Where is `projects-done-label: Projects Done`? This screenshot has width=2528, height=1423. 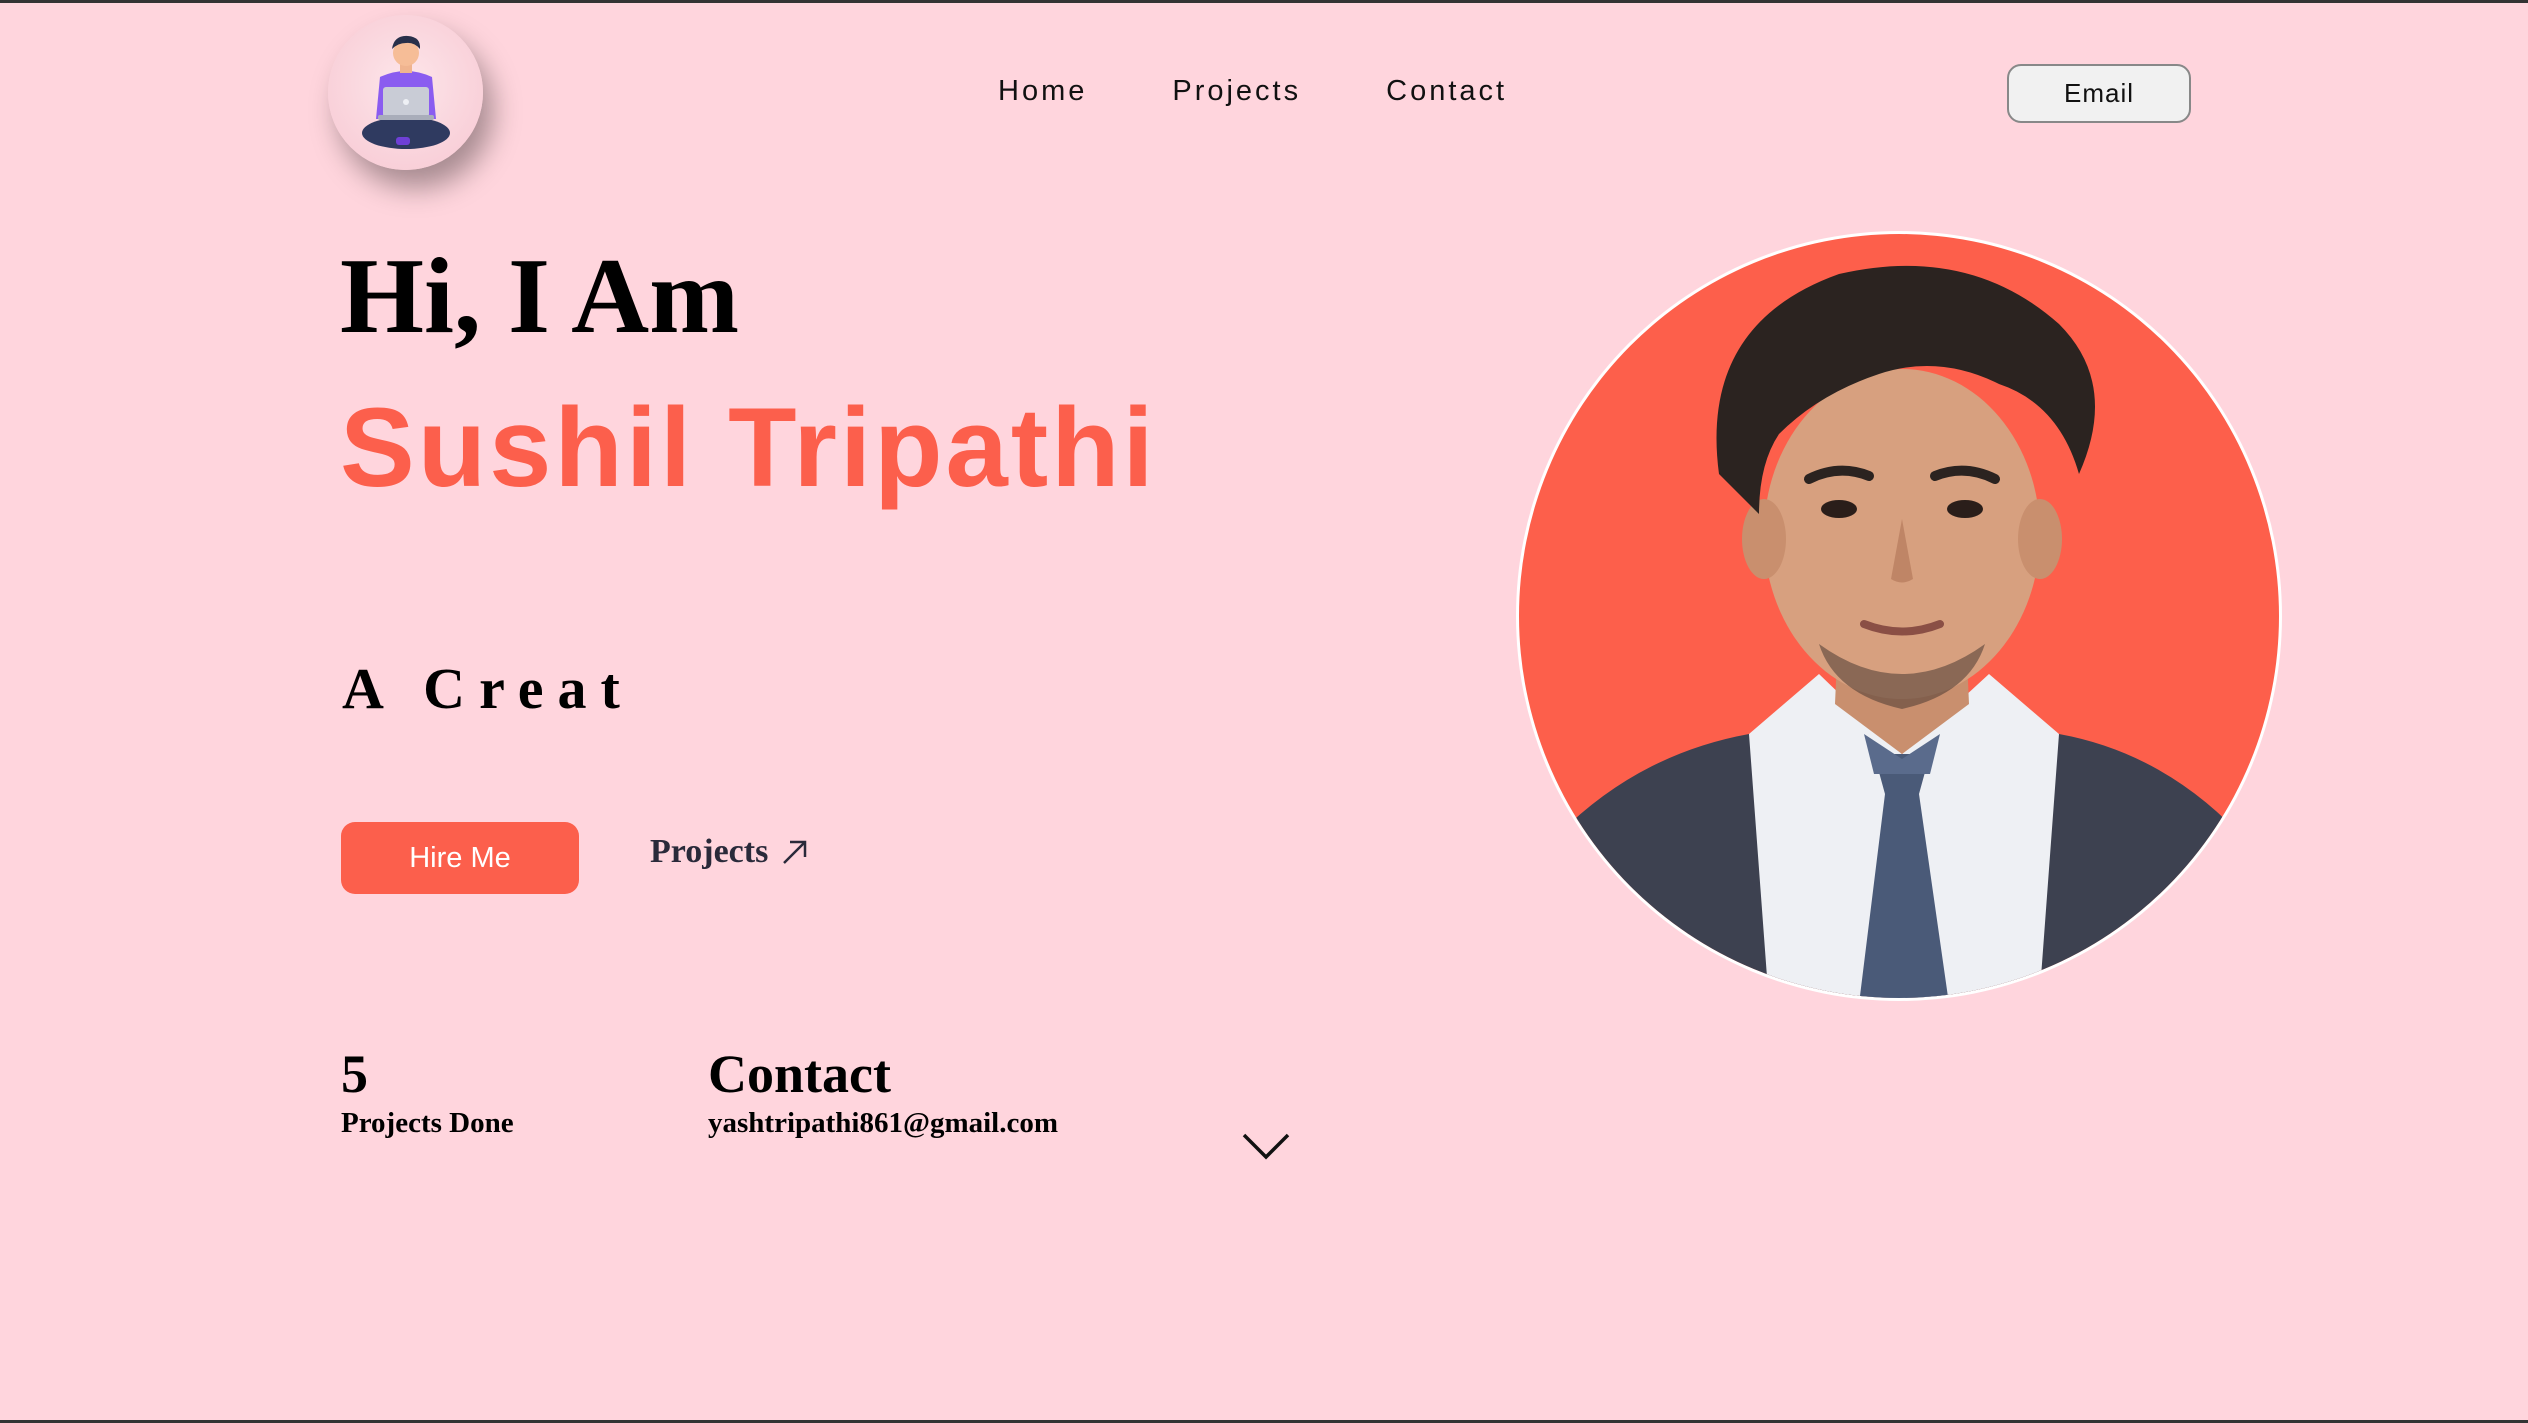 projects-done-label: Projects Done is located at coordinates (427, 1123).